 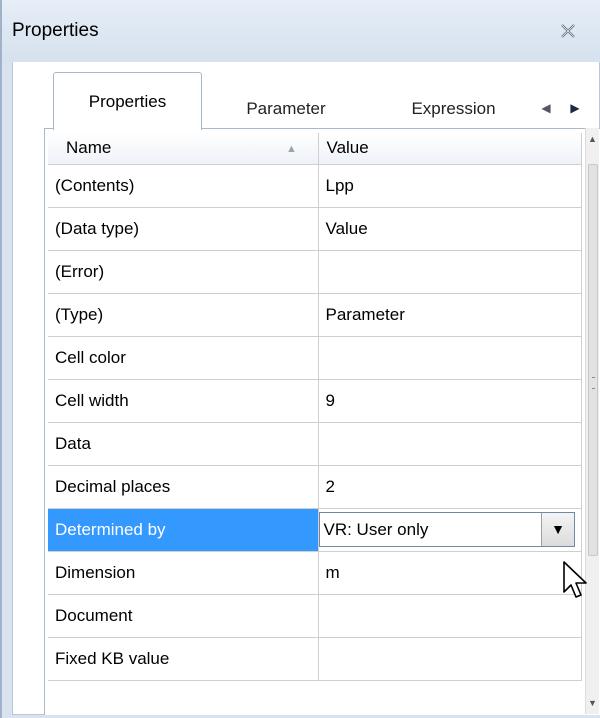 What do you see at coordinates (183, 229) in the screenshot?
I see `property-name: (Data type)` at bounding box center [183, 229].